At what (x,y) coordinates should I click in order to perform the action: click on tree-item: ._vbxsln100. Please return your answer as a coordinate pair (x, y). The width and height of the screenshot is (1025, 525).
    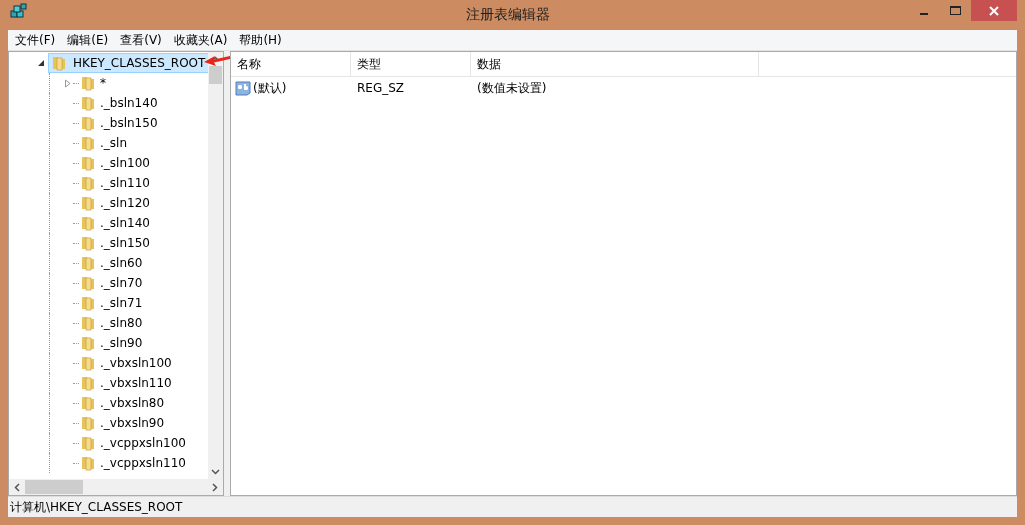
    Looking at the image, I should click on (136, 363).